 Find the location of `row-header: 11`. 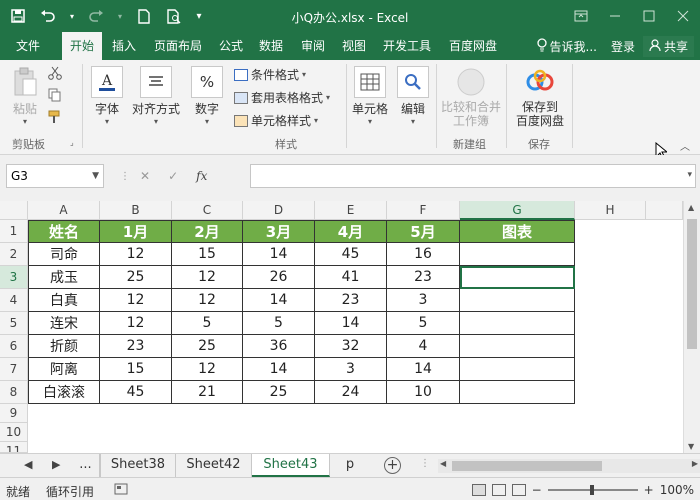

row-header: 11 is located at coordinates (14, 447).